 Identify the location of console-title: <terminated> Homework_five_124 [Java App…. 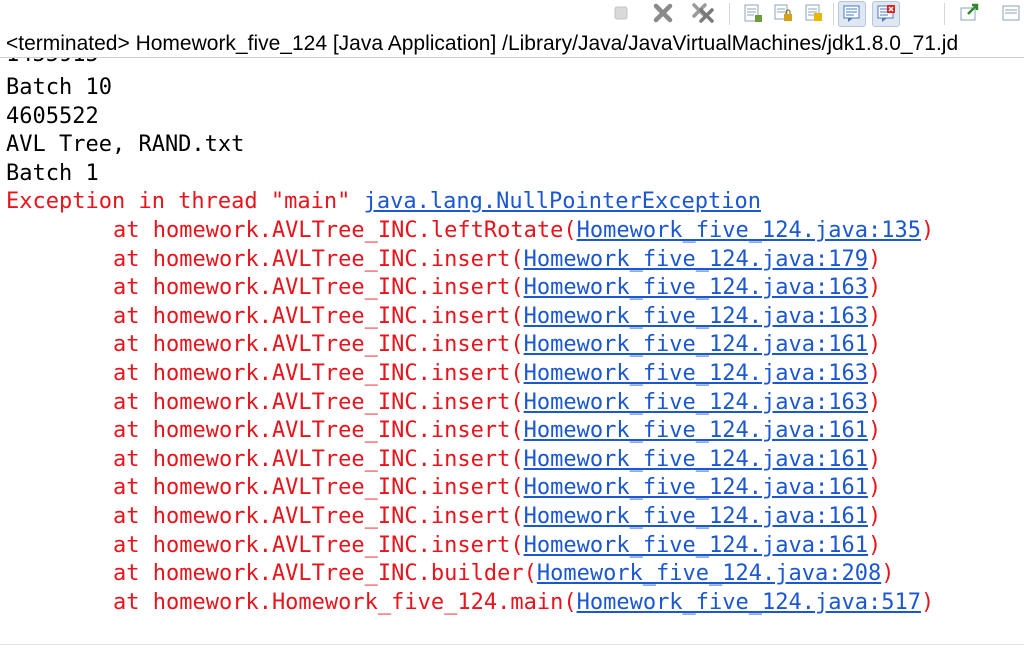
(482, 43).